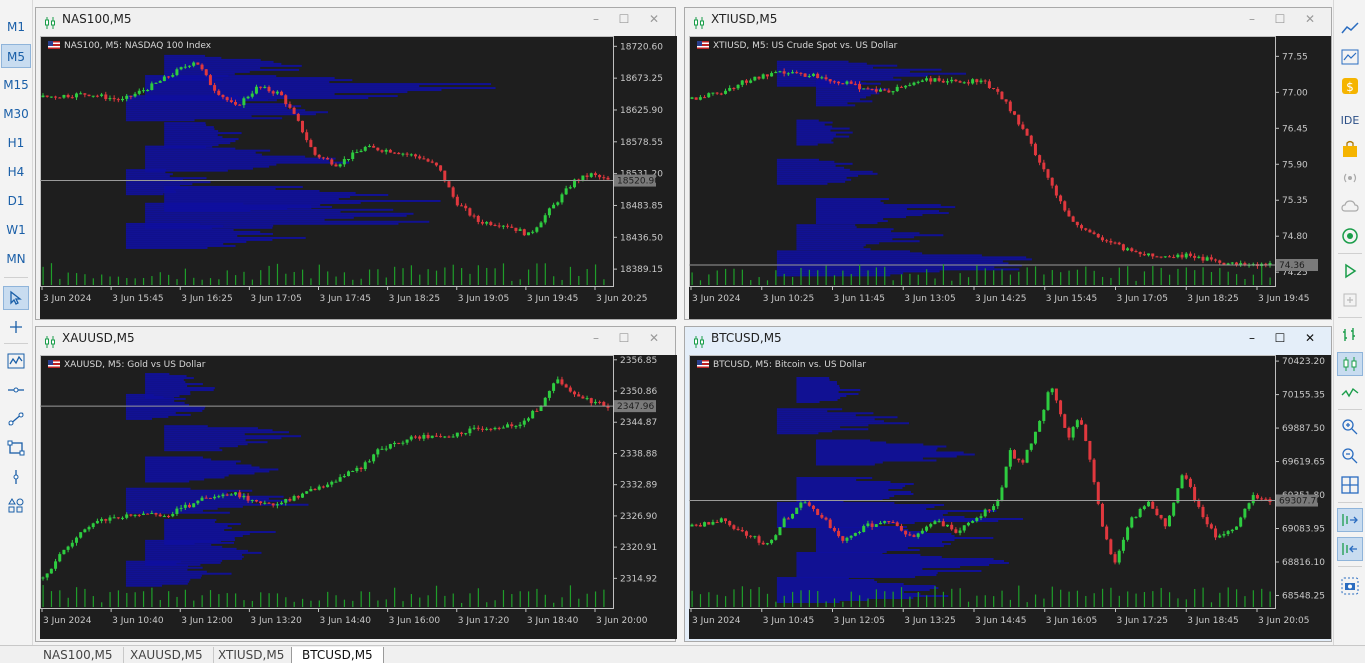 The image size is (1365, 663). I want to click on vps-icon, so click(1350, 236).